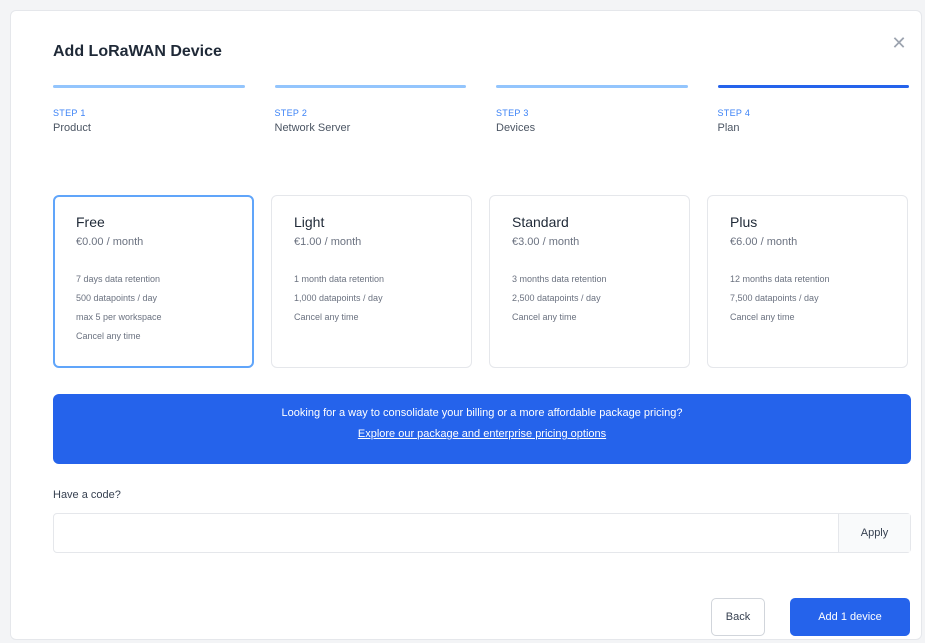 The image size is (925, 643). Describe the element at coordinates (137, 51) in the screenshot. I see `dialog-title: Add LoRaWAN Device` at that location.